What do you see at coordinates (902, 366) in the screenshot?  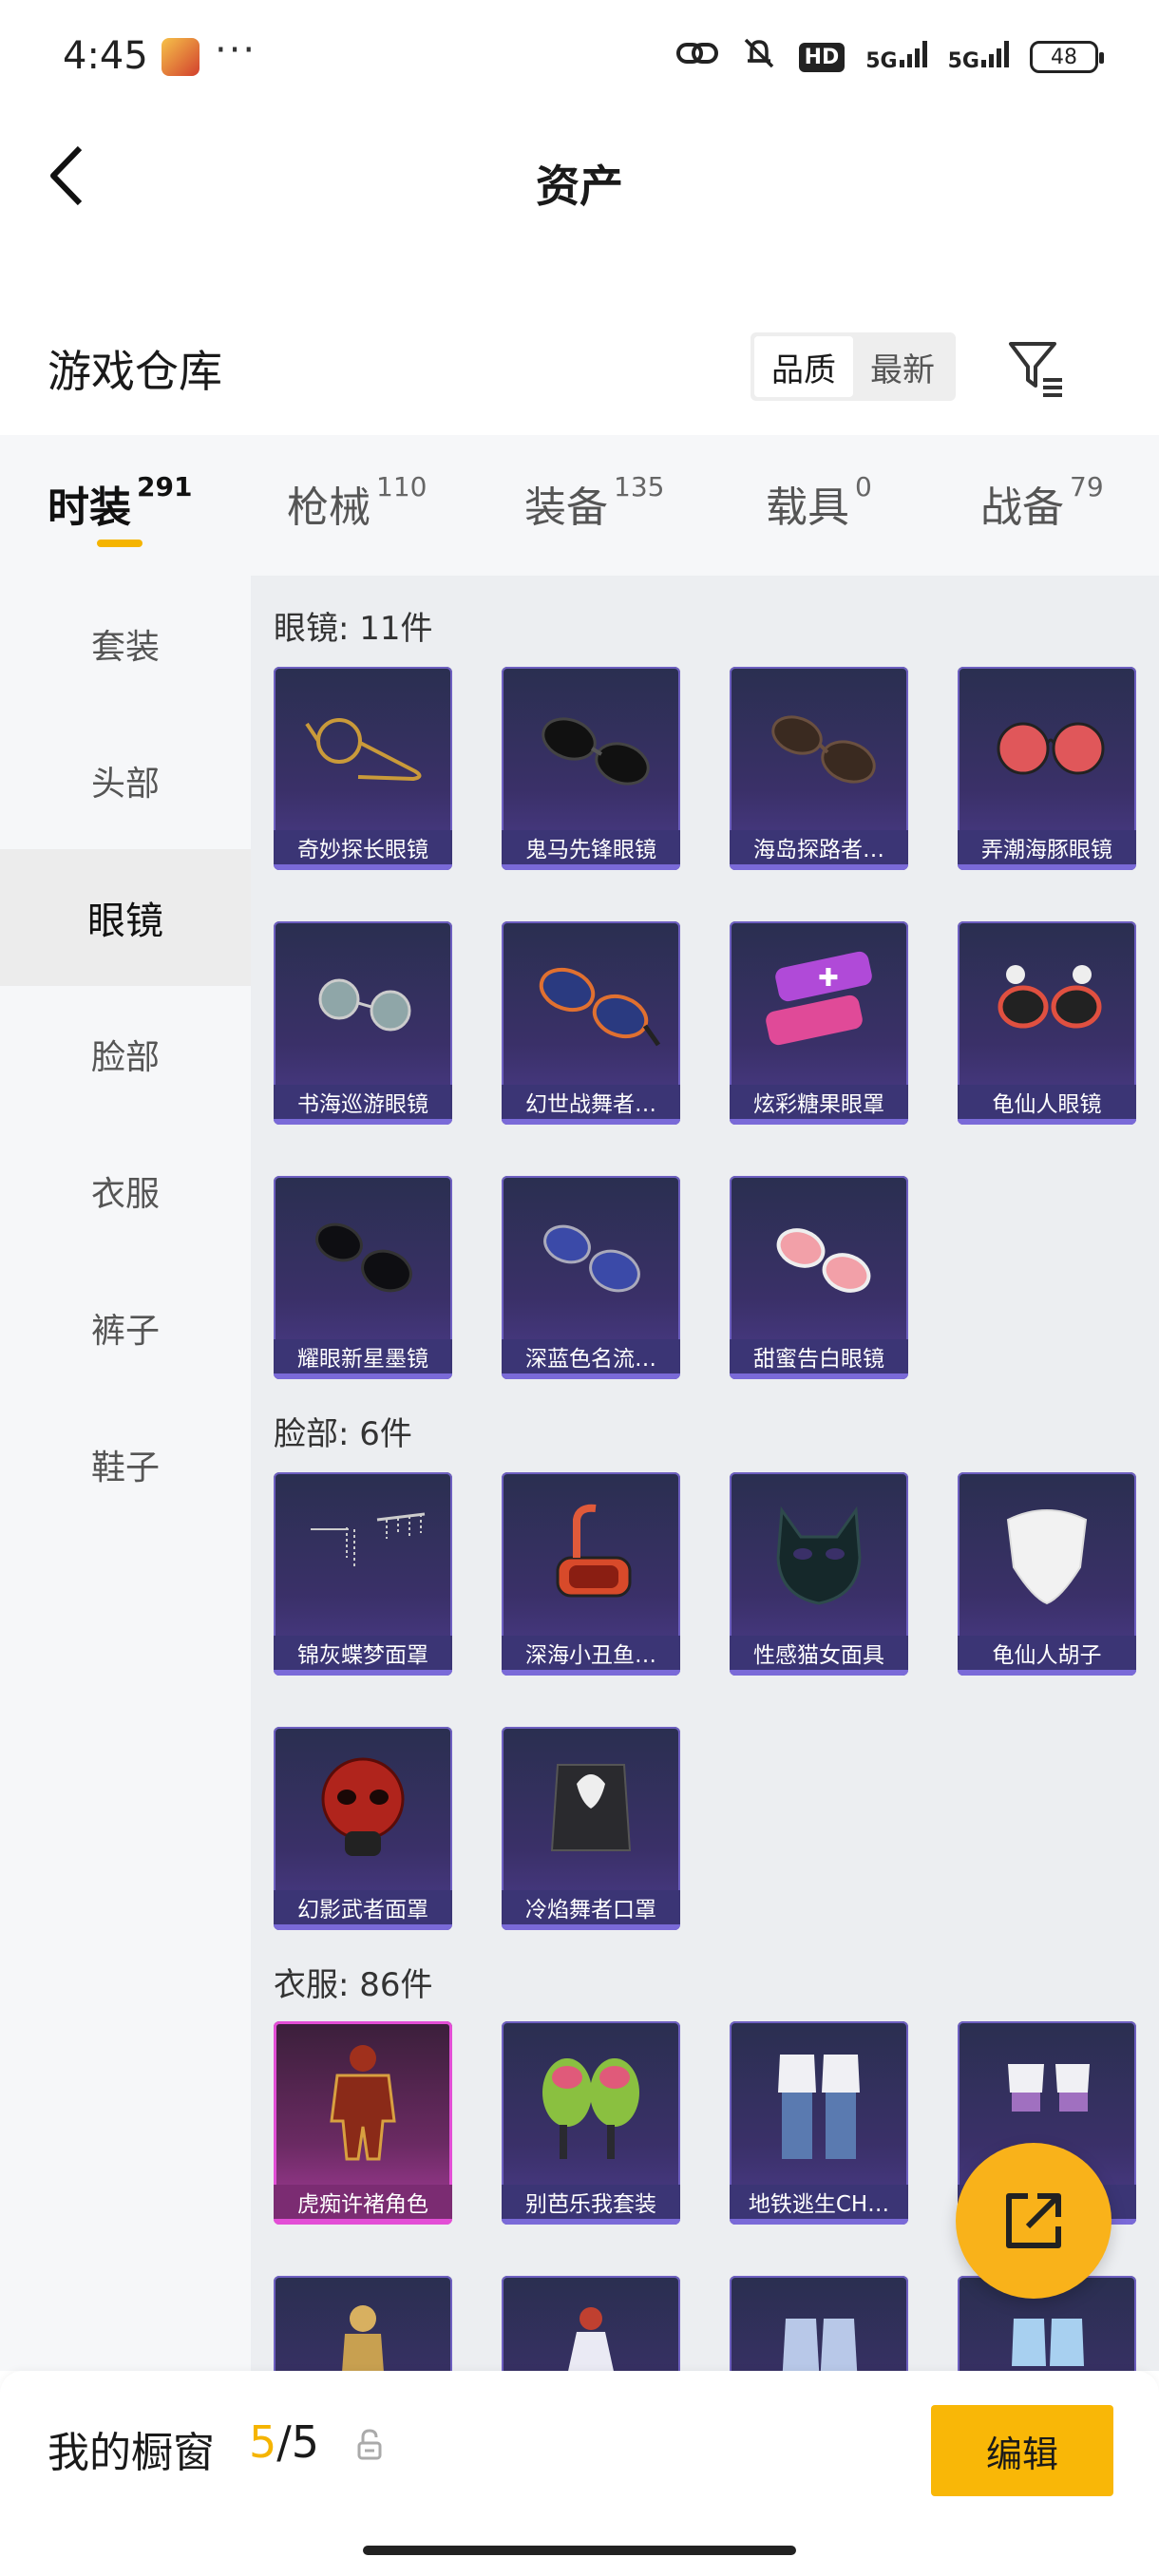 I see `sort-by-newest: 最新` at bounding box center [902, 366].